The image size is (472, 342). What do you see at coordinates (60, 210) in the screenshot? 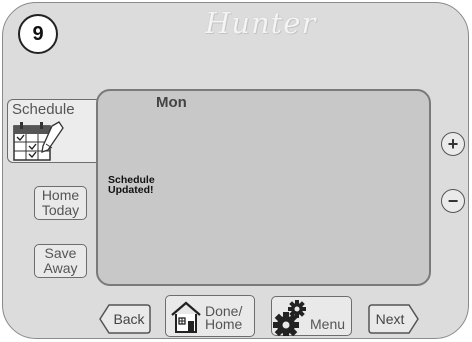
I see `home-today-line2: Today` at bounding box center [60, 210].